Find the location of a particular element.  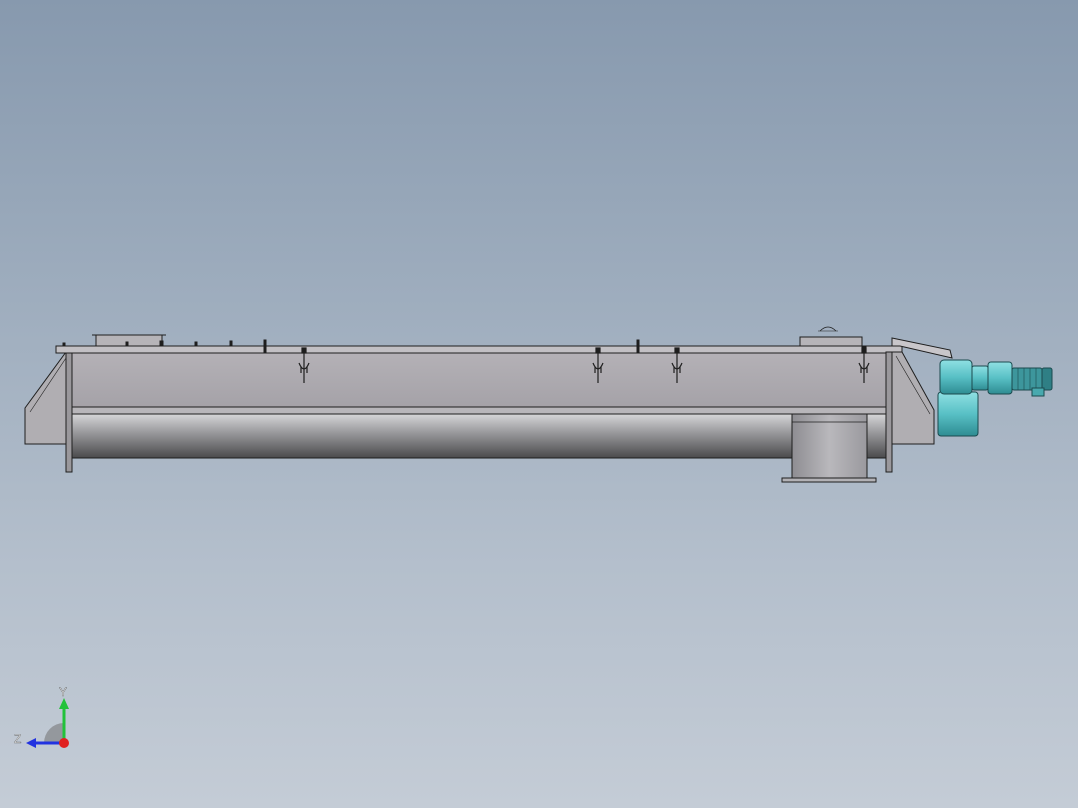

right-end-support is located at coordinates (913, 398).